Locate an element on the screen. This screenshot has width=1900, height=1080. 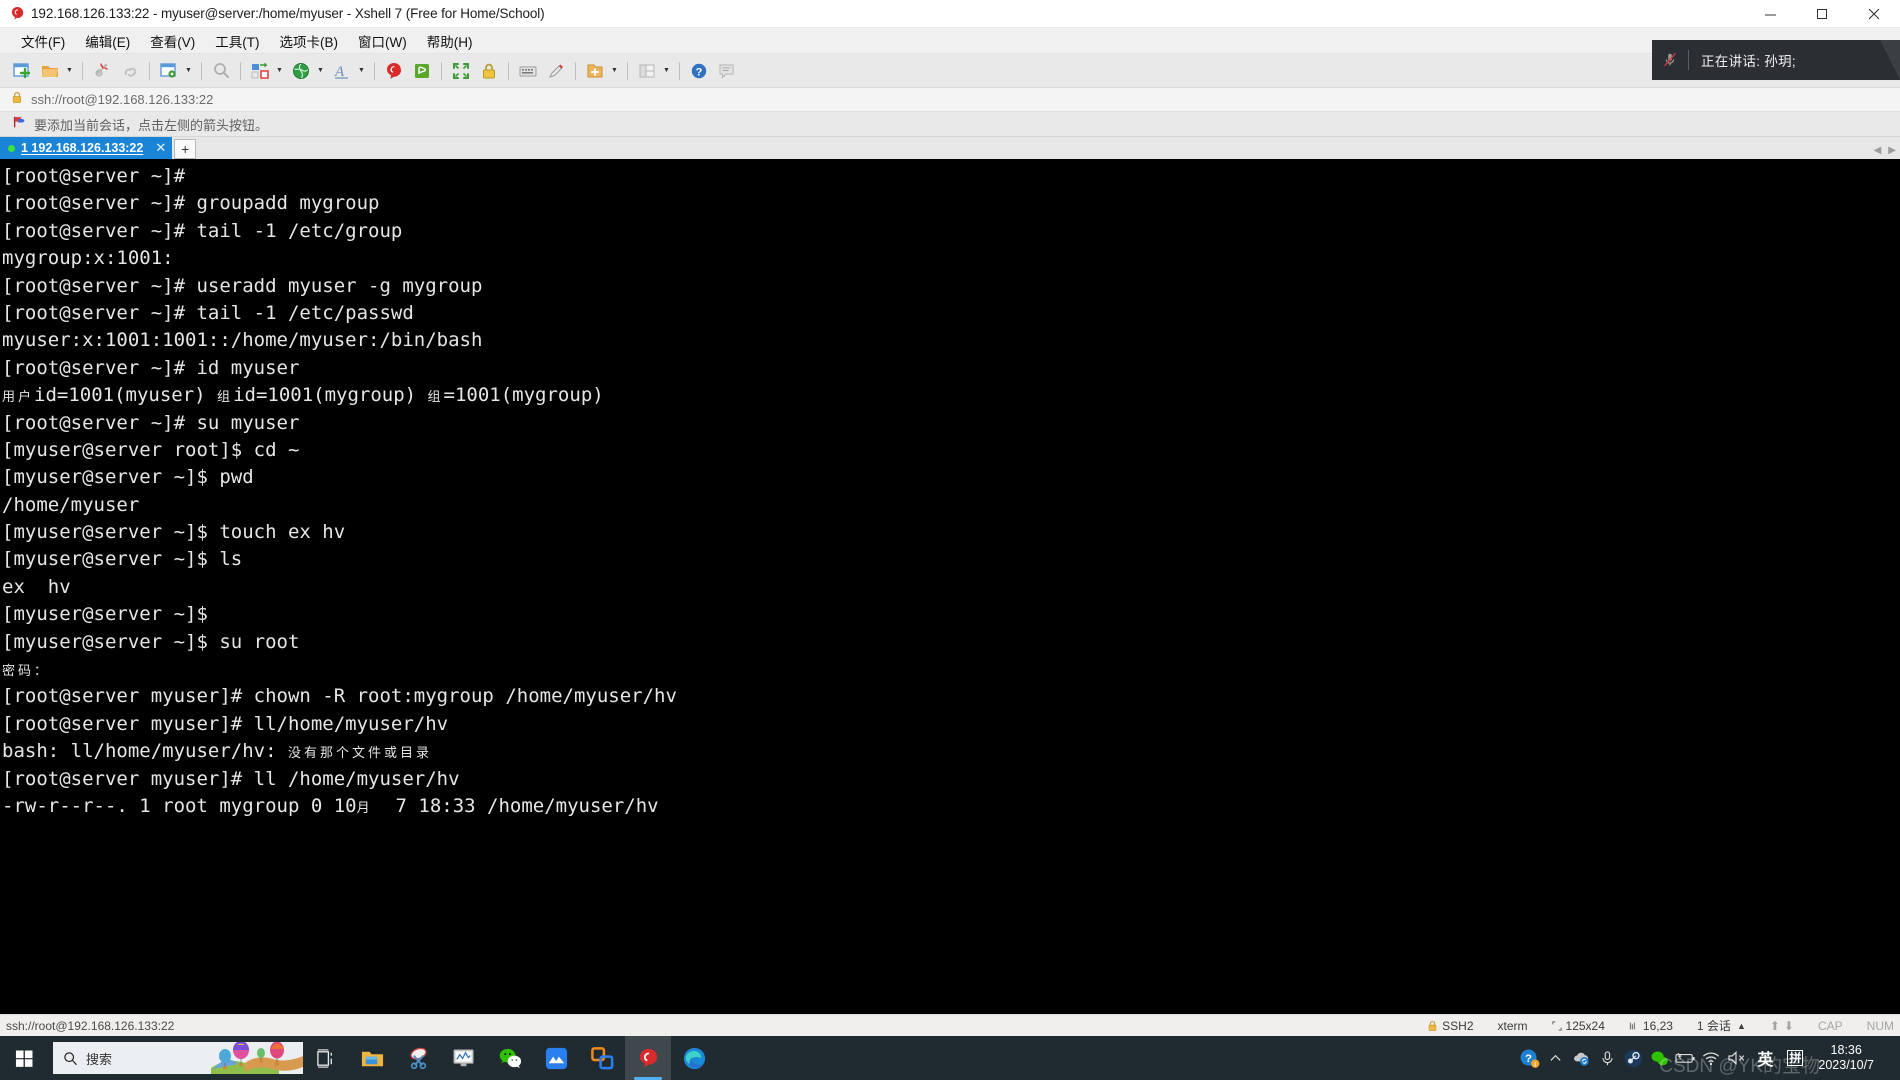
file-explorer-icon is located at coordinates (372, 1058).